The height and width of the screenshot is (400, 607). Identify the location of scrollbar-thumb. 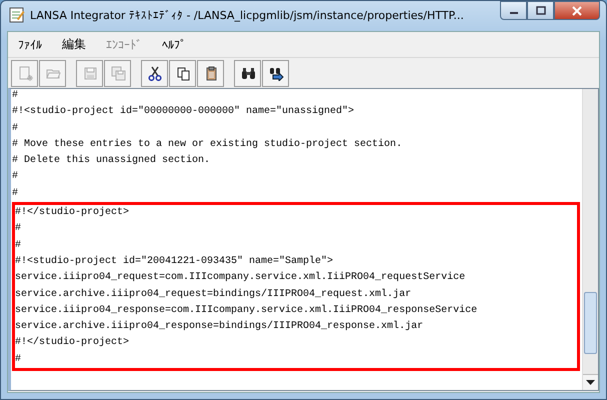
(590, 323).